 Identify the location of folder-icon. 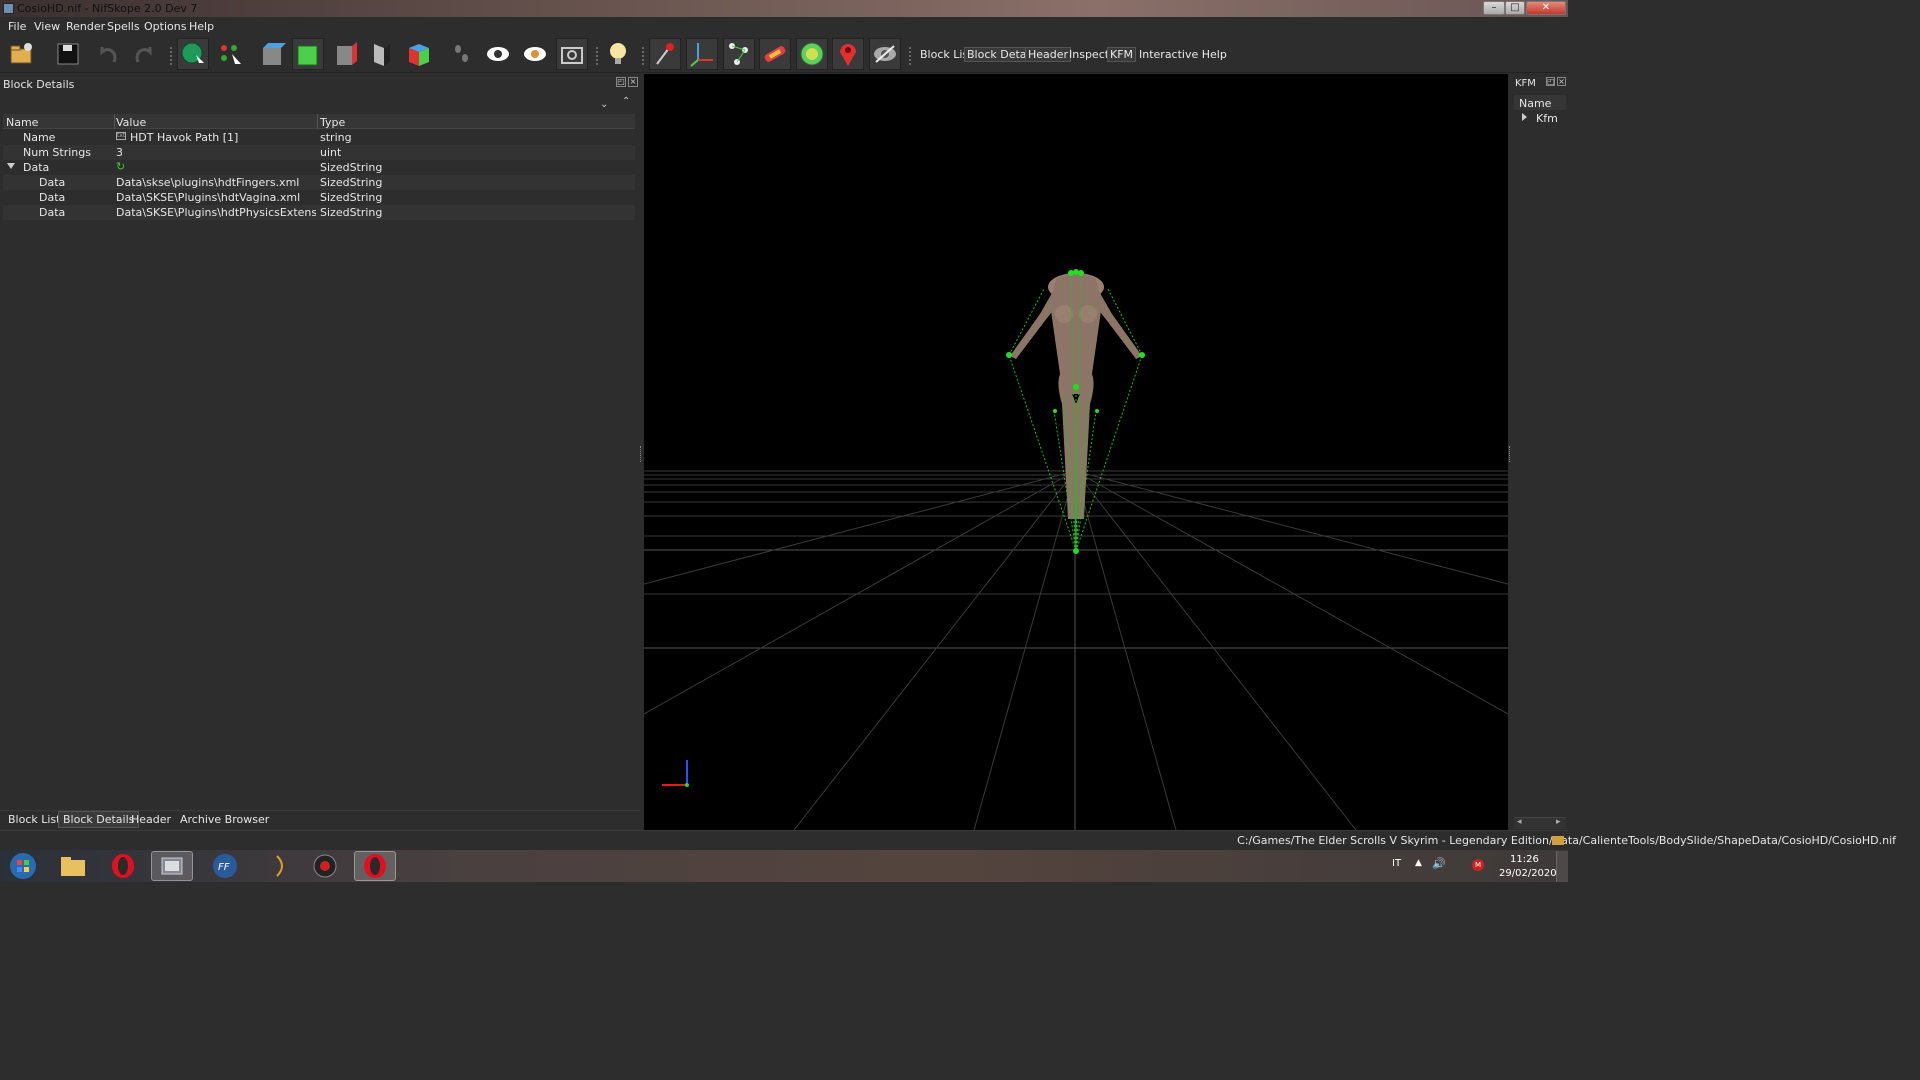
(1558, 840).